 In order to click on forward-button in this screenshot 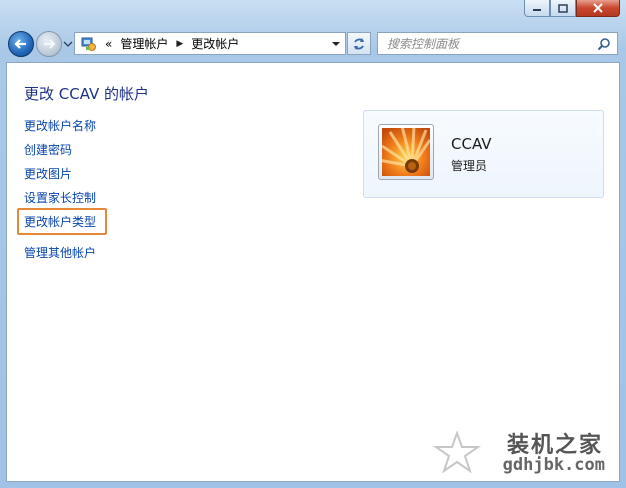, I will do `click(49, 44)`.